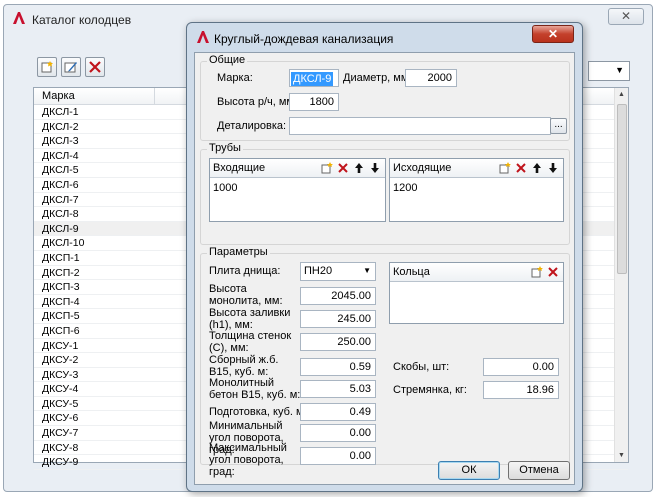 This screenshot has width=660, height=497. I want to click on slab-value: ПН20, so click(318, 271).